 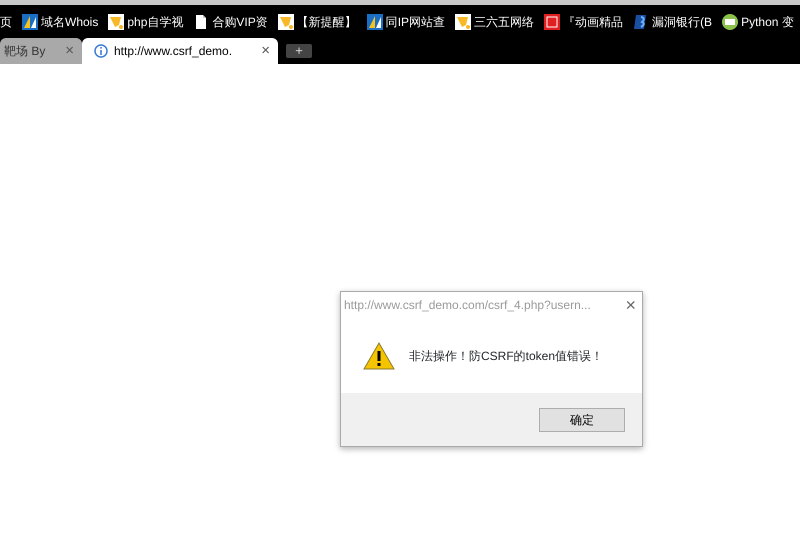 What do you see at coordinates (552, 22) in the screenshot?
I see `seal-icon` at bounding box center [552, 22].